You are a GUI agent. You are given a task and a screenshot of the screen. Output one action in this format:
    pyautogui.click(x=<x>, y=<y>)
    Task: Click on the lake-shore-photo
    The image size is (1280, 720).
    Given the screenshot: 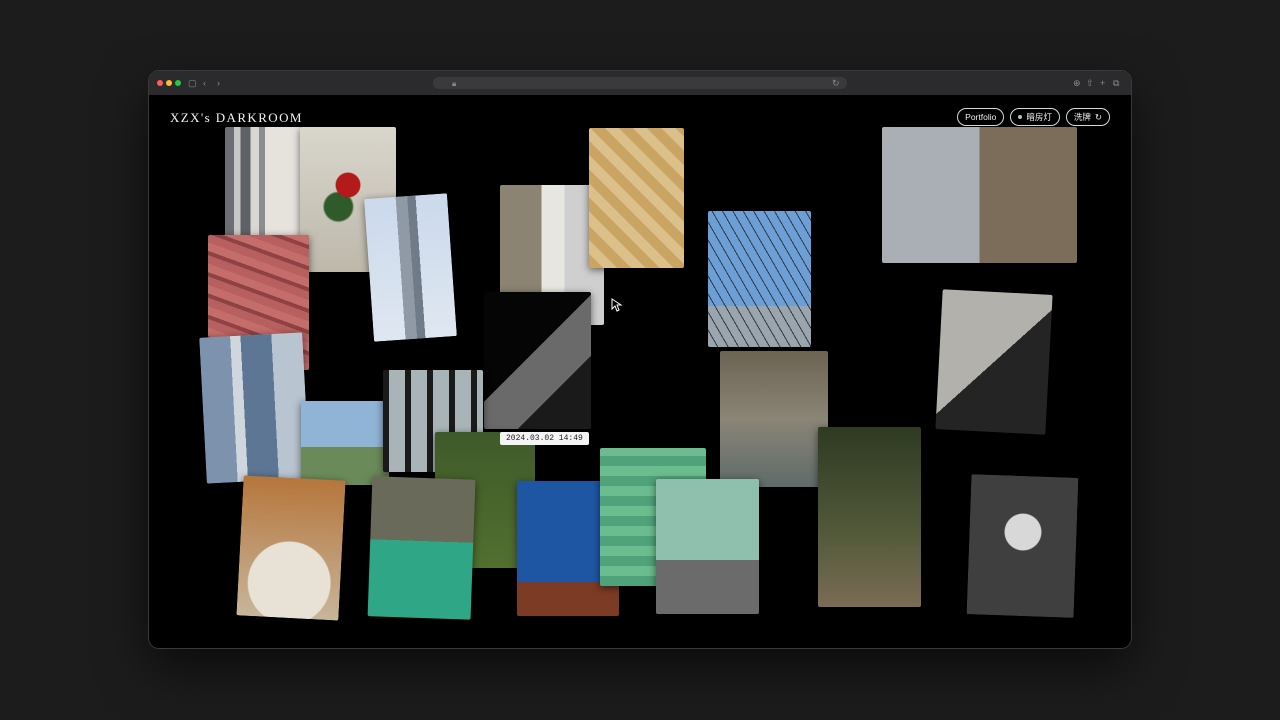 What is the action you would take?
    pyautogui.click(x=345, y=443)
    